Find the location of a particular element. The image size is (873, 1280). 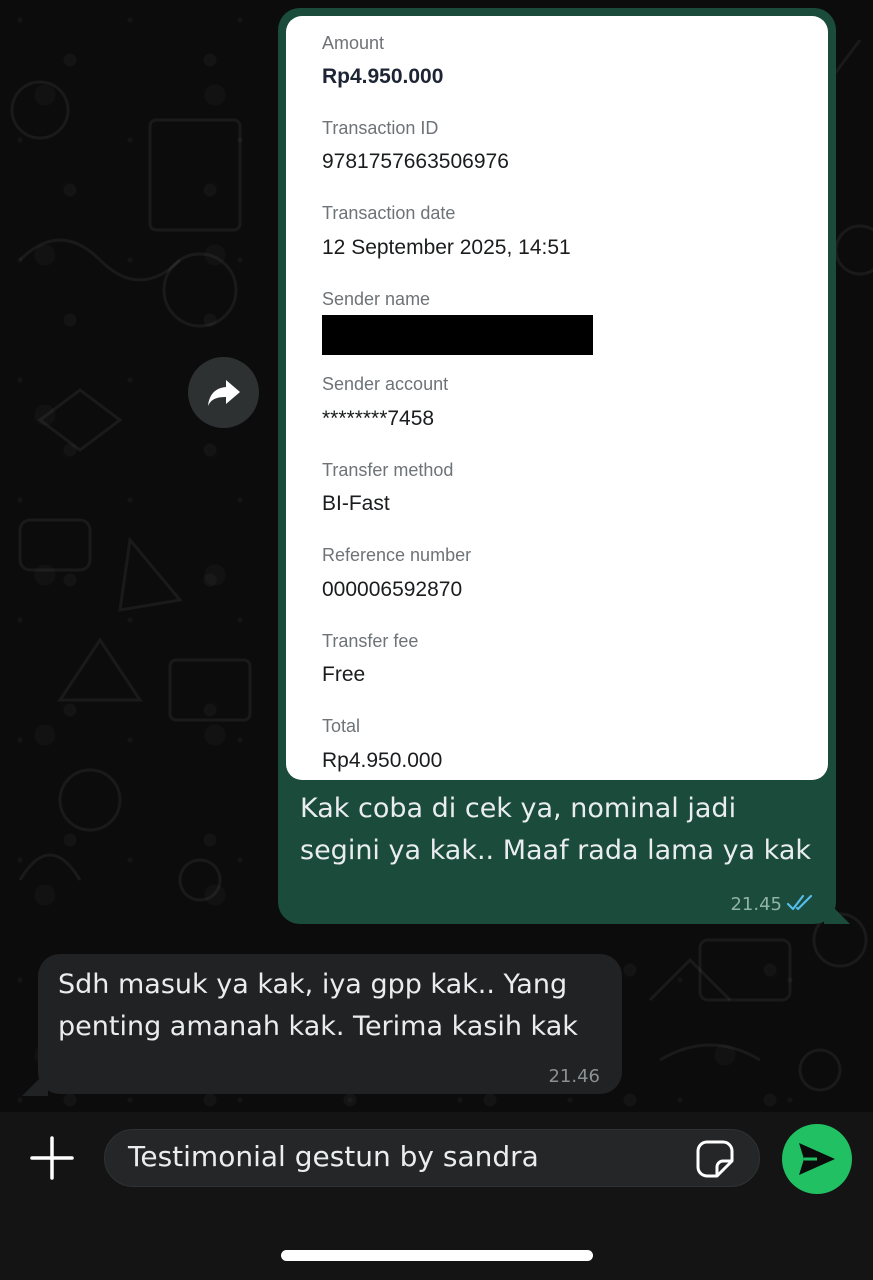

sender-name-label: Sender name is located at coordinates (376, 299).